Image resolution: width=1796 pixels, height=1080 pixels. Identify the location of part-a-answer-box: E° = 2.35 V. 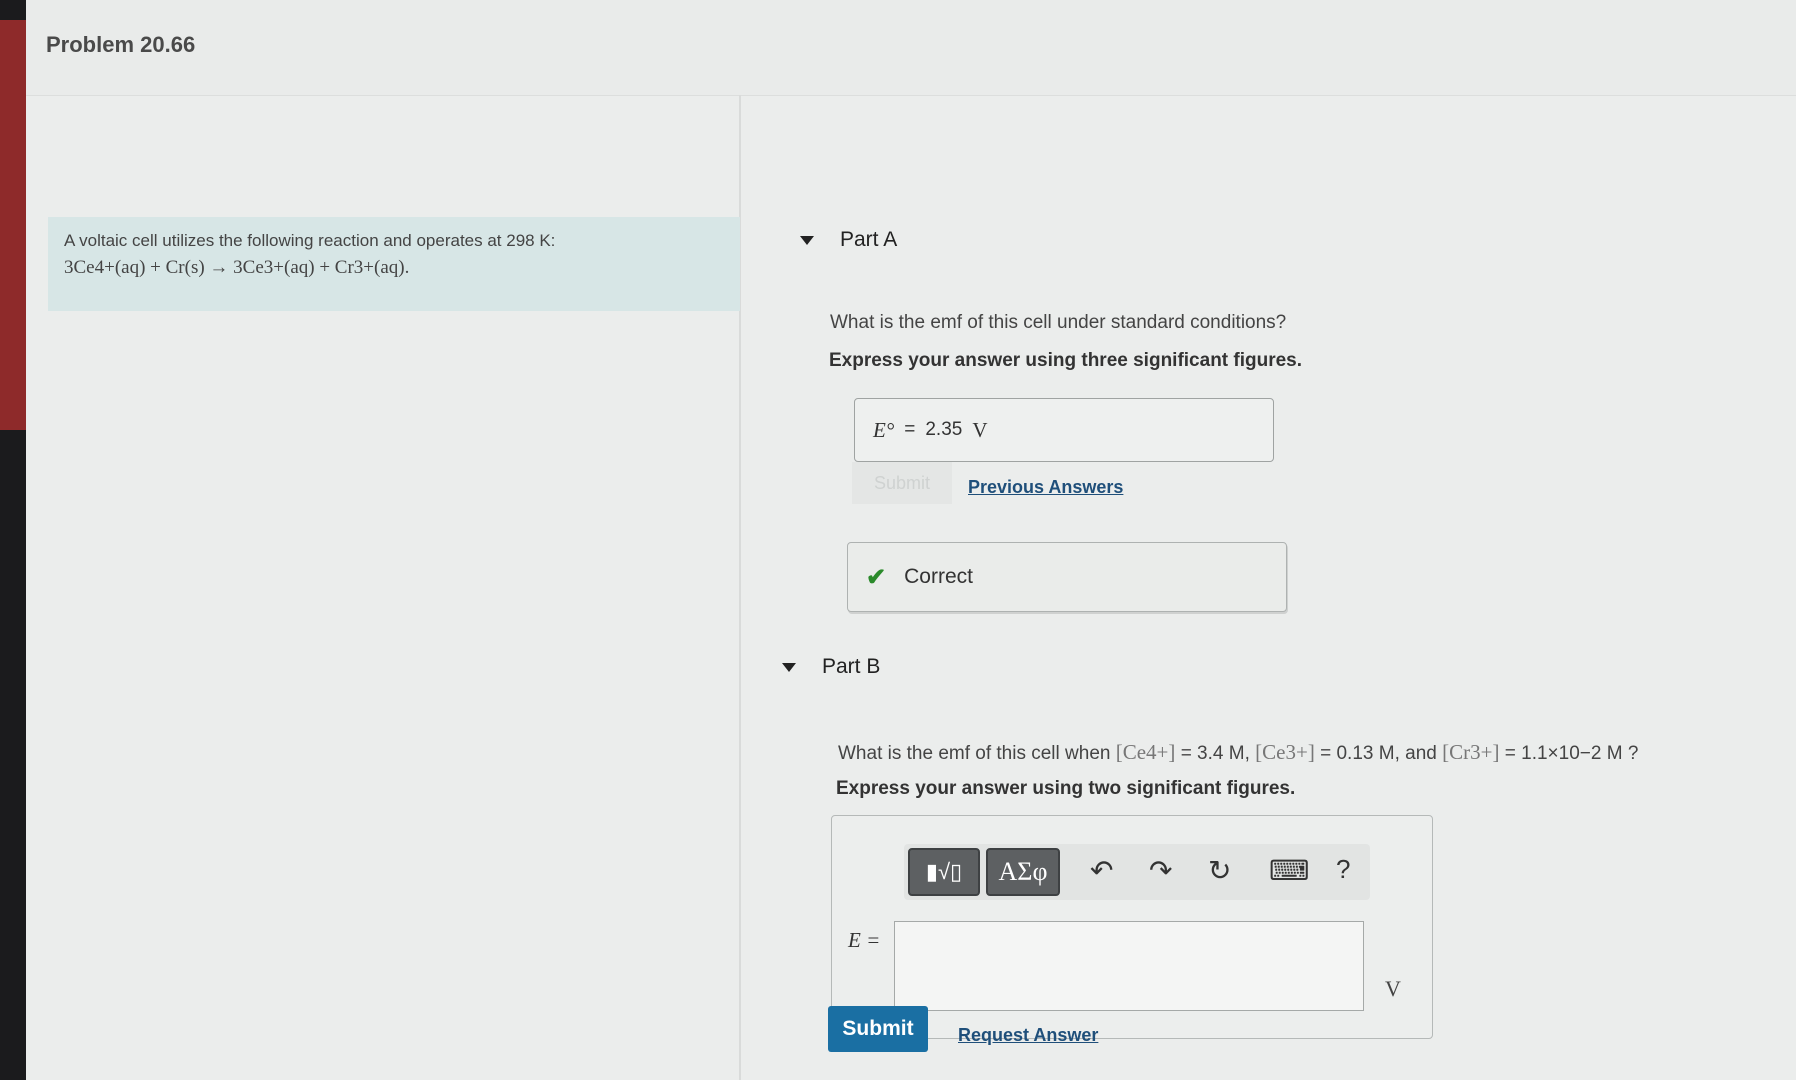
(1064, 430).